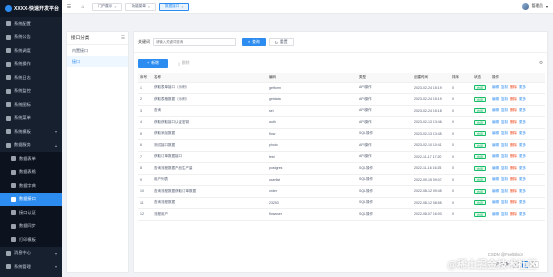 This screenshot has width=553, height=277. I want to click on reset-button: ↻ 重置, so click(281, 42).